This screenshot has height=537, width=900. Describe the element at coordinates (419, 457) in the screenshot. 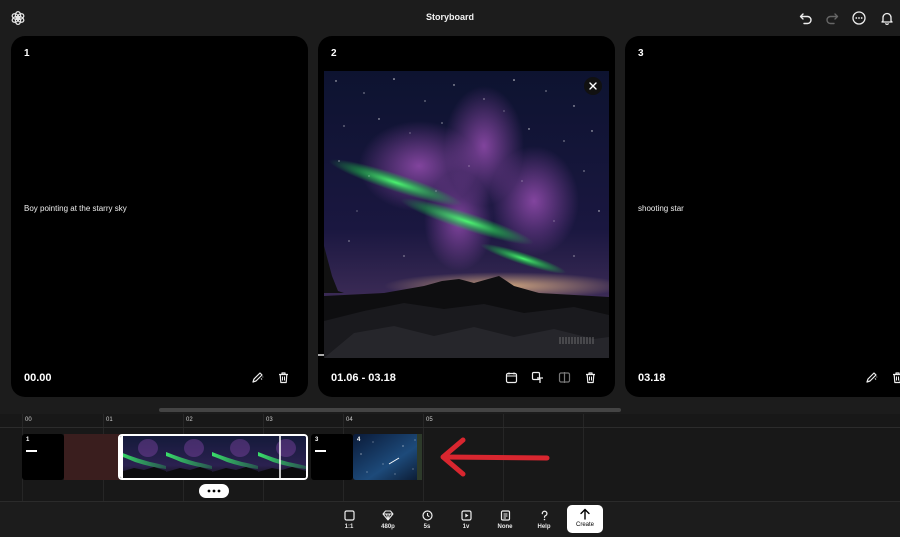

I see `timeline-clip-end` at that location.